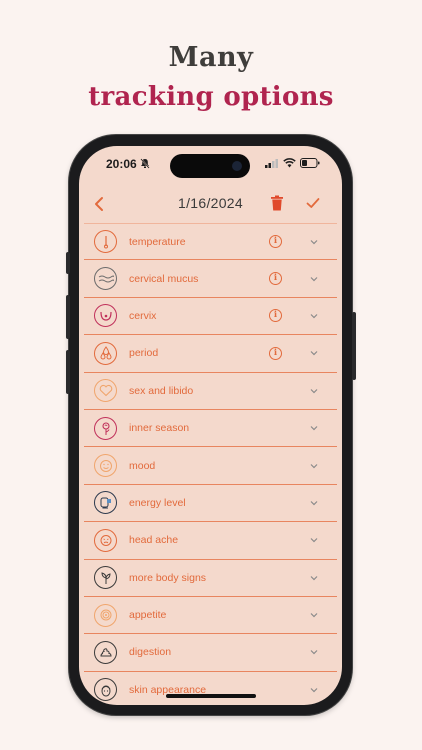  I want to click on battery-icon, so click(310, 163).